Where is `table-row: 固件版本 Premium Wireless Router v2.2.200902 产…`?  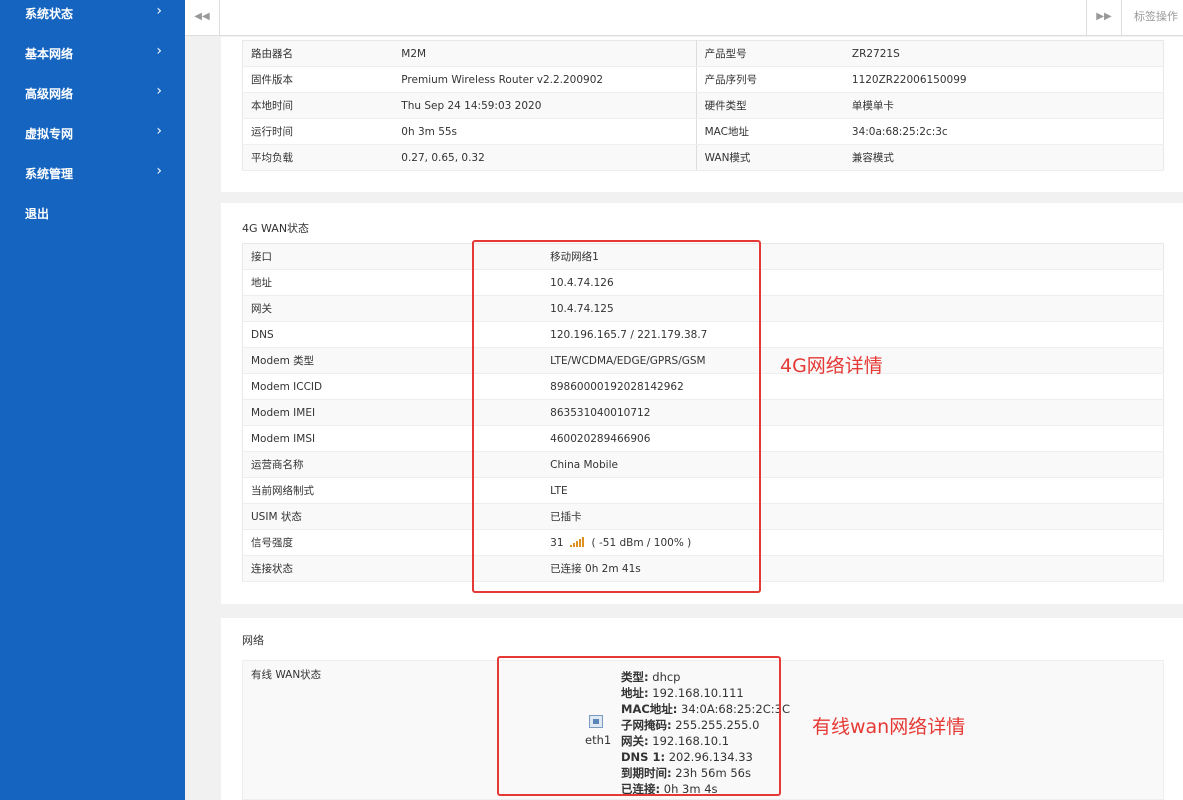 table-row: 固件版本 Premium Wireless Router v2.2.200902 产… is located at coordinates (703, 79).